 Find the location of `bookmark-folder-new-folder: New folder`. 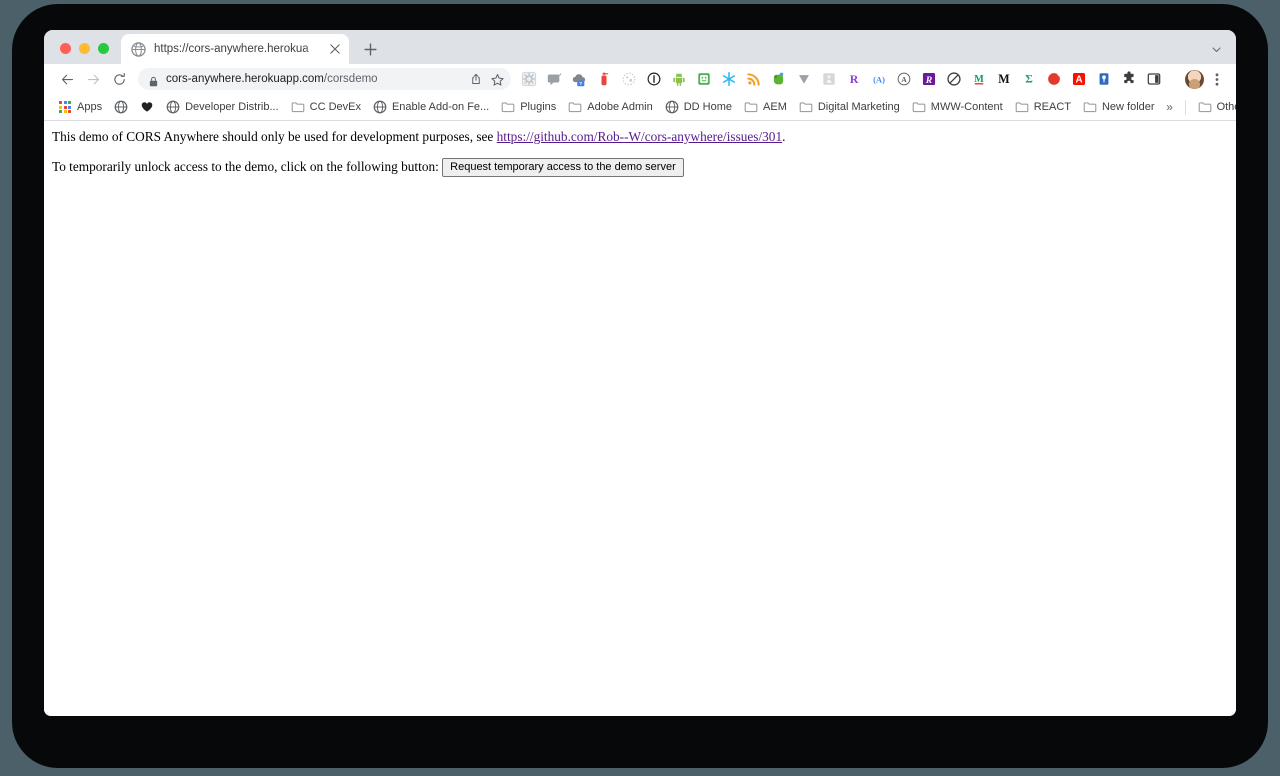

bookmark-folder-new-folder: New folder is located at coordinates (1119, 107).